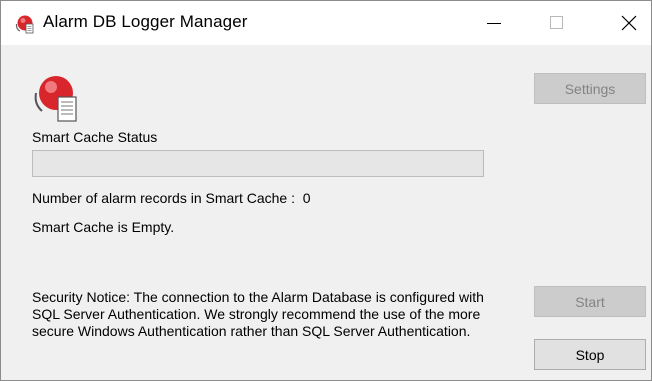  Describe the element at coordinates (103, 227) in the screenshot. I see `cache-state-text: Smart Cache is Empty.` at that location.